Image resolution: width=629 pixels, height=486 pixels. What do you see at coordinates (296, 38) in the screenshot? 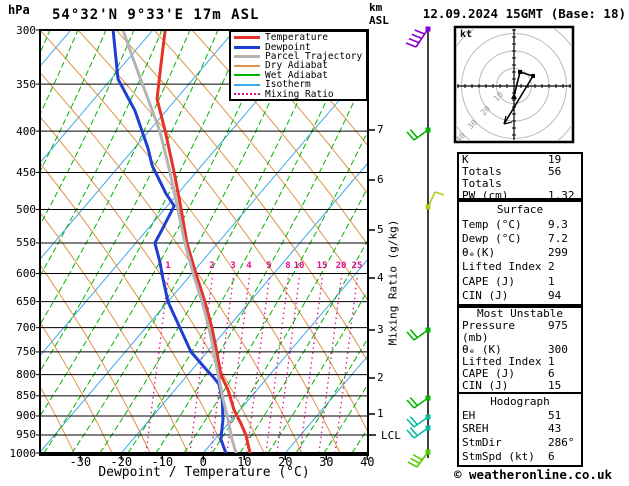
I see `legend-label: Temperature` at bounding box center [296, 38].